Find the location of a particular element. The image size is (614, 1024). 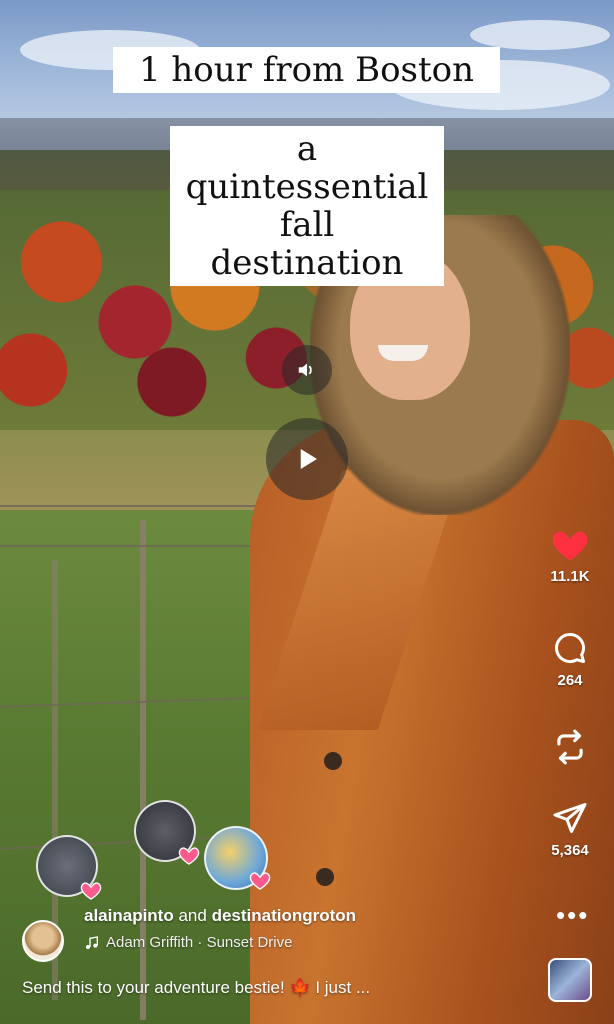

author-avatar is located at coordinates (43, 941).